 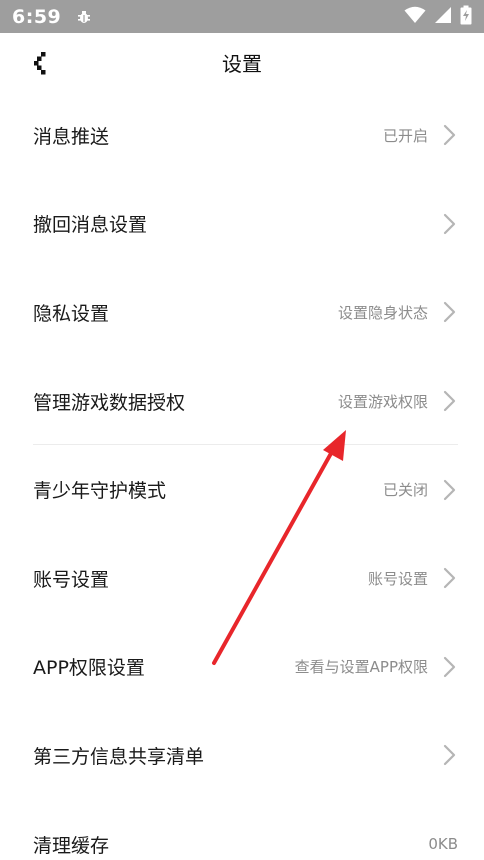 What do you see at coordinates (242, 667) in the screenshot?
I see `setting-row-app-permissions: APP权限设置 查看与设置APP权限` at bounding box center [242, 667].